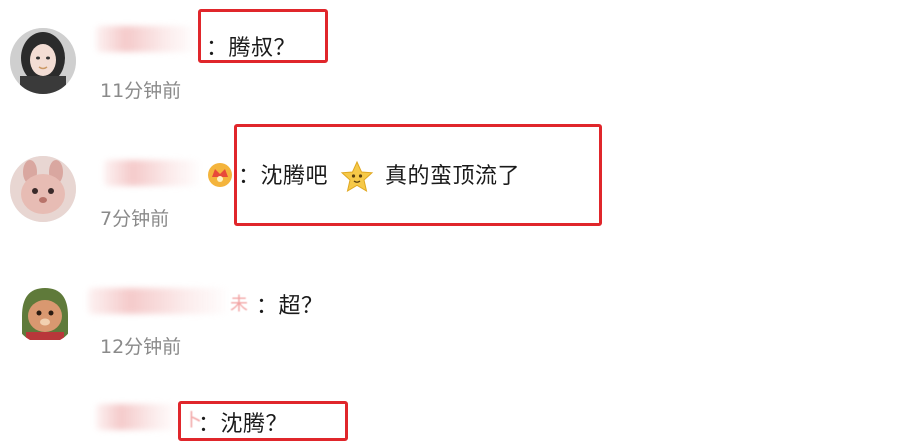  Describe the element at coordinates (141, 347) in the screenshot. I see `comment-time: 12分钟前` at that location.